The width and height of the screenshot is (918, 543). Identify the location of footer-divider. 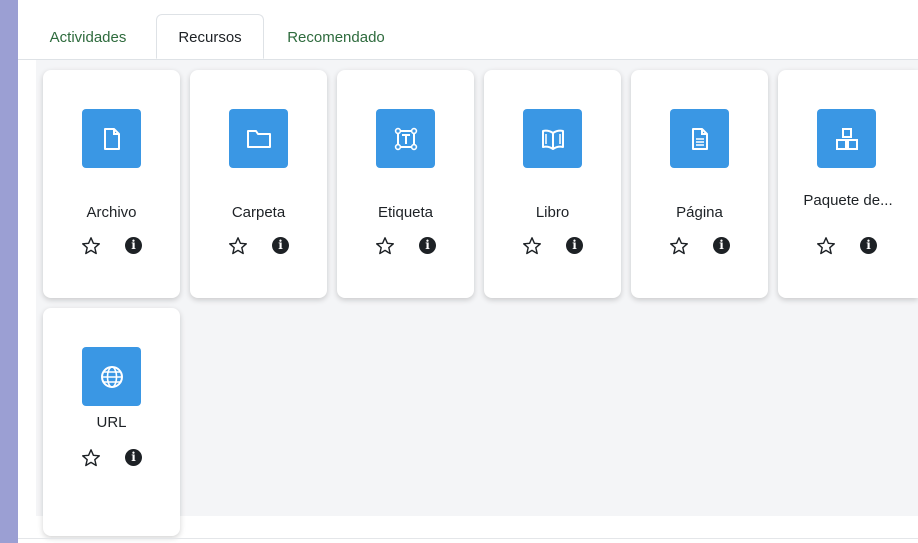
(468, 538).